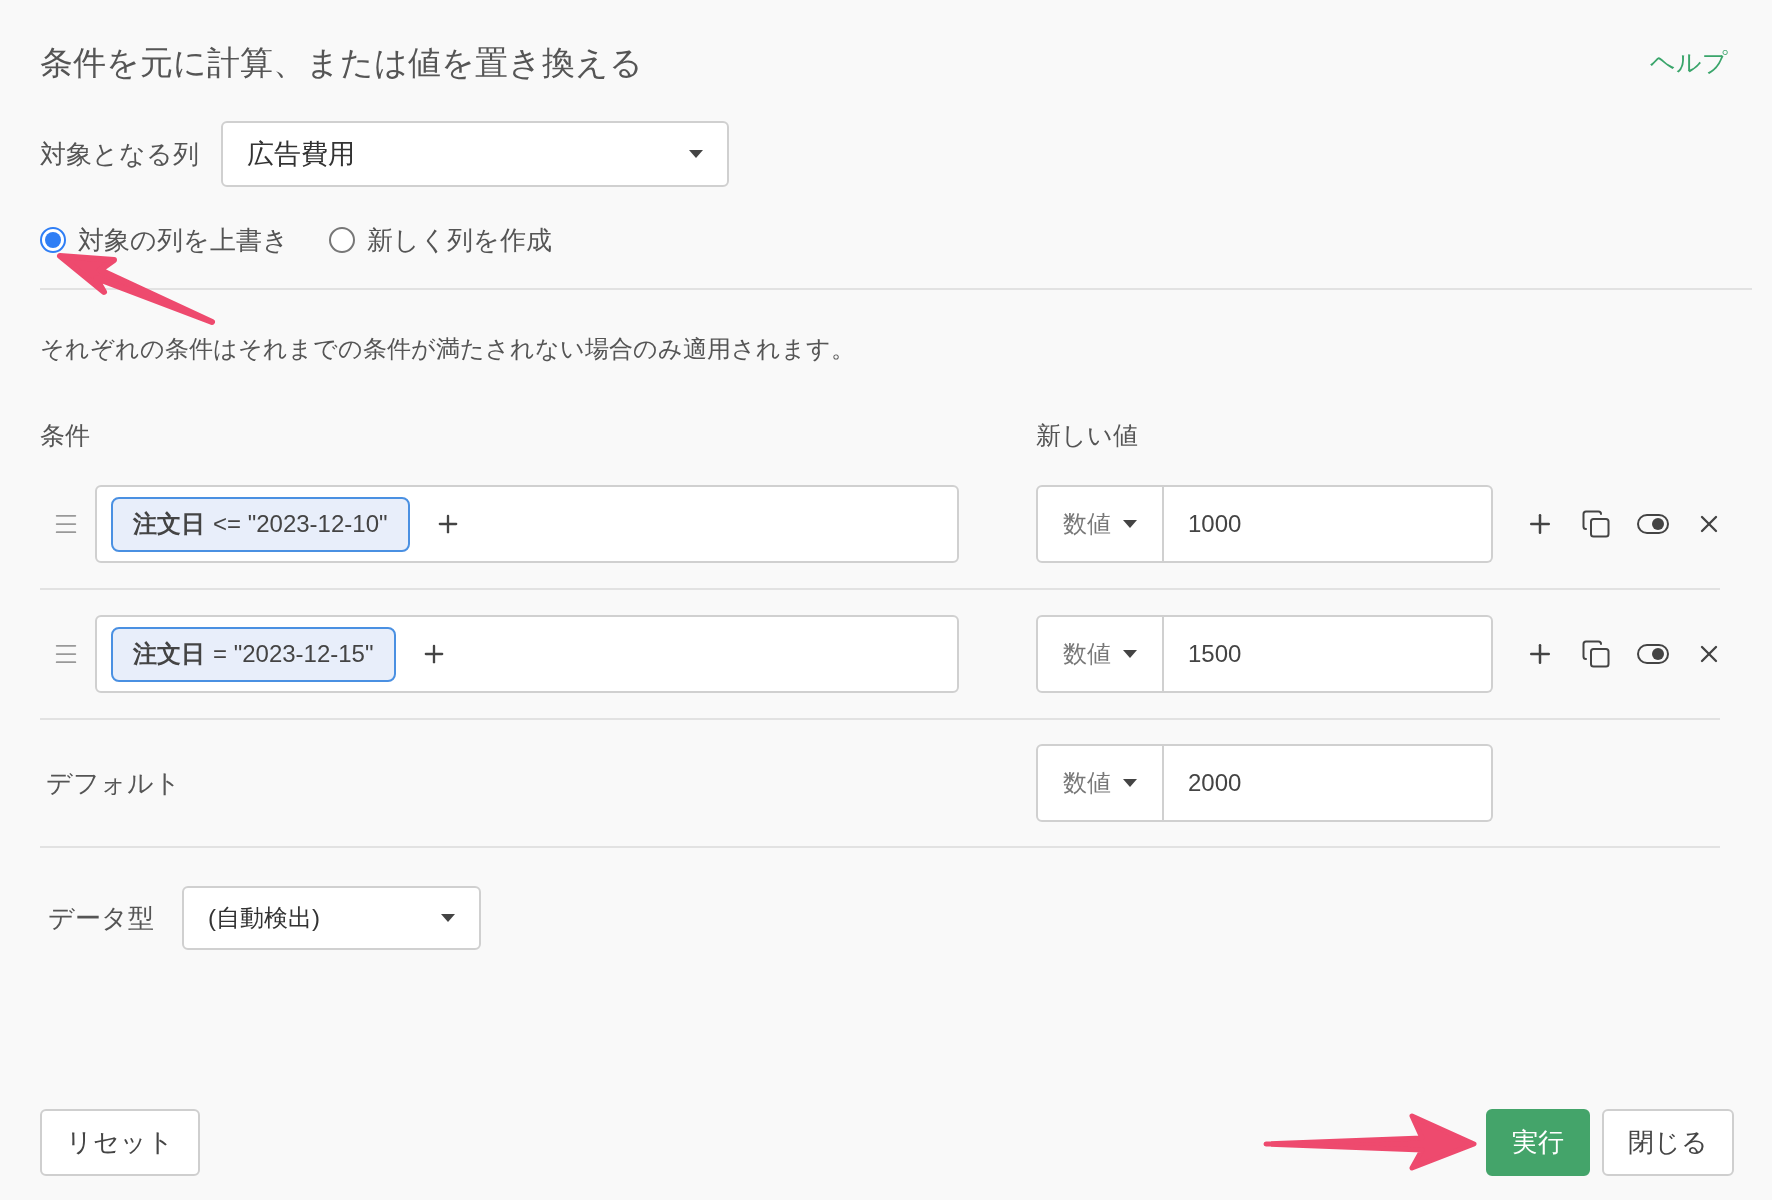 This screenshot has width=1772, height=1200. Describe the element at coordinates (1328, 654) in the screenshot. I see `value-field: 1500` at that location.